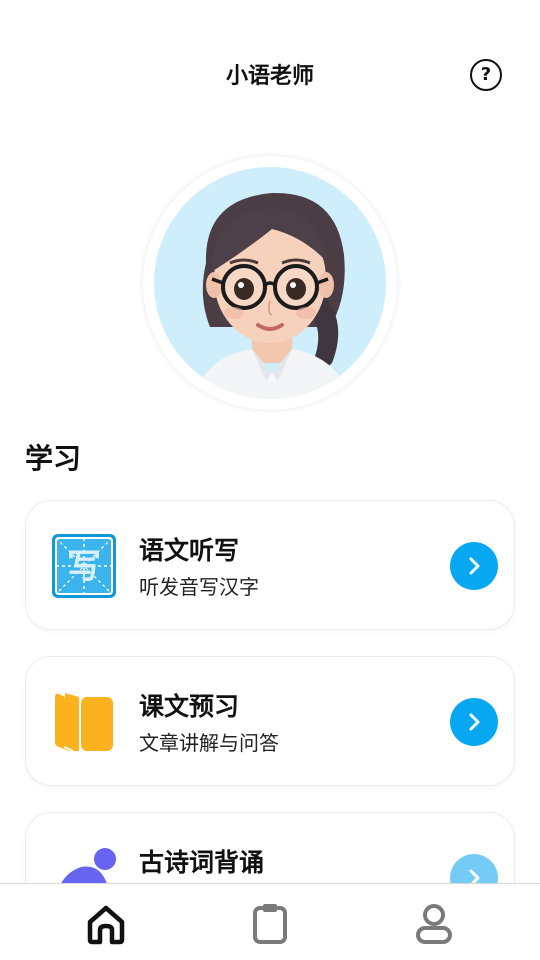  I want to click on user-icon, so click(434, 924).